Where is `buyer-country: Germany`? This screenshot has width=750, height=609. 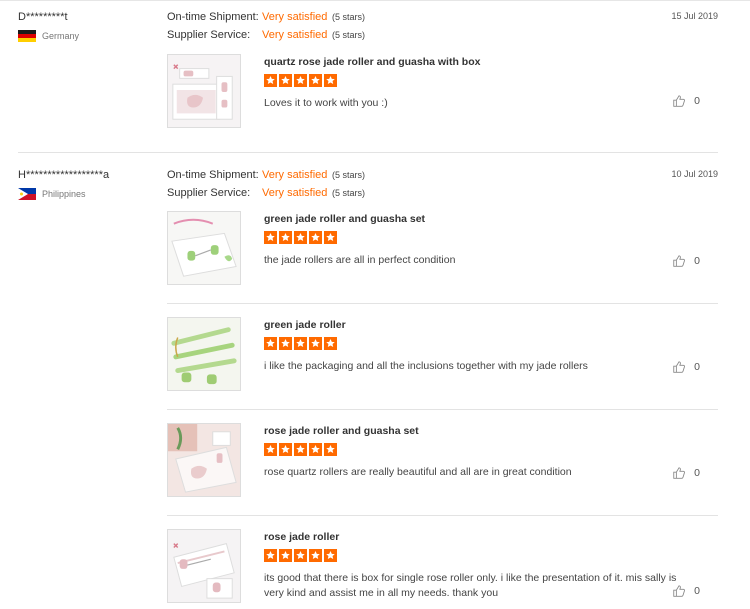
buyer-country: Germany is located at coordinates (48, 36).